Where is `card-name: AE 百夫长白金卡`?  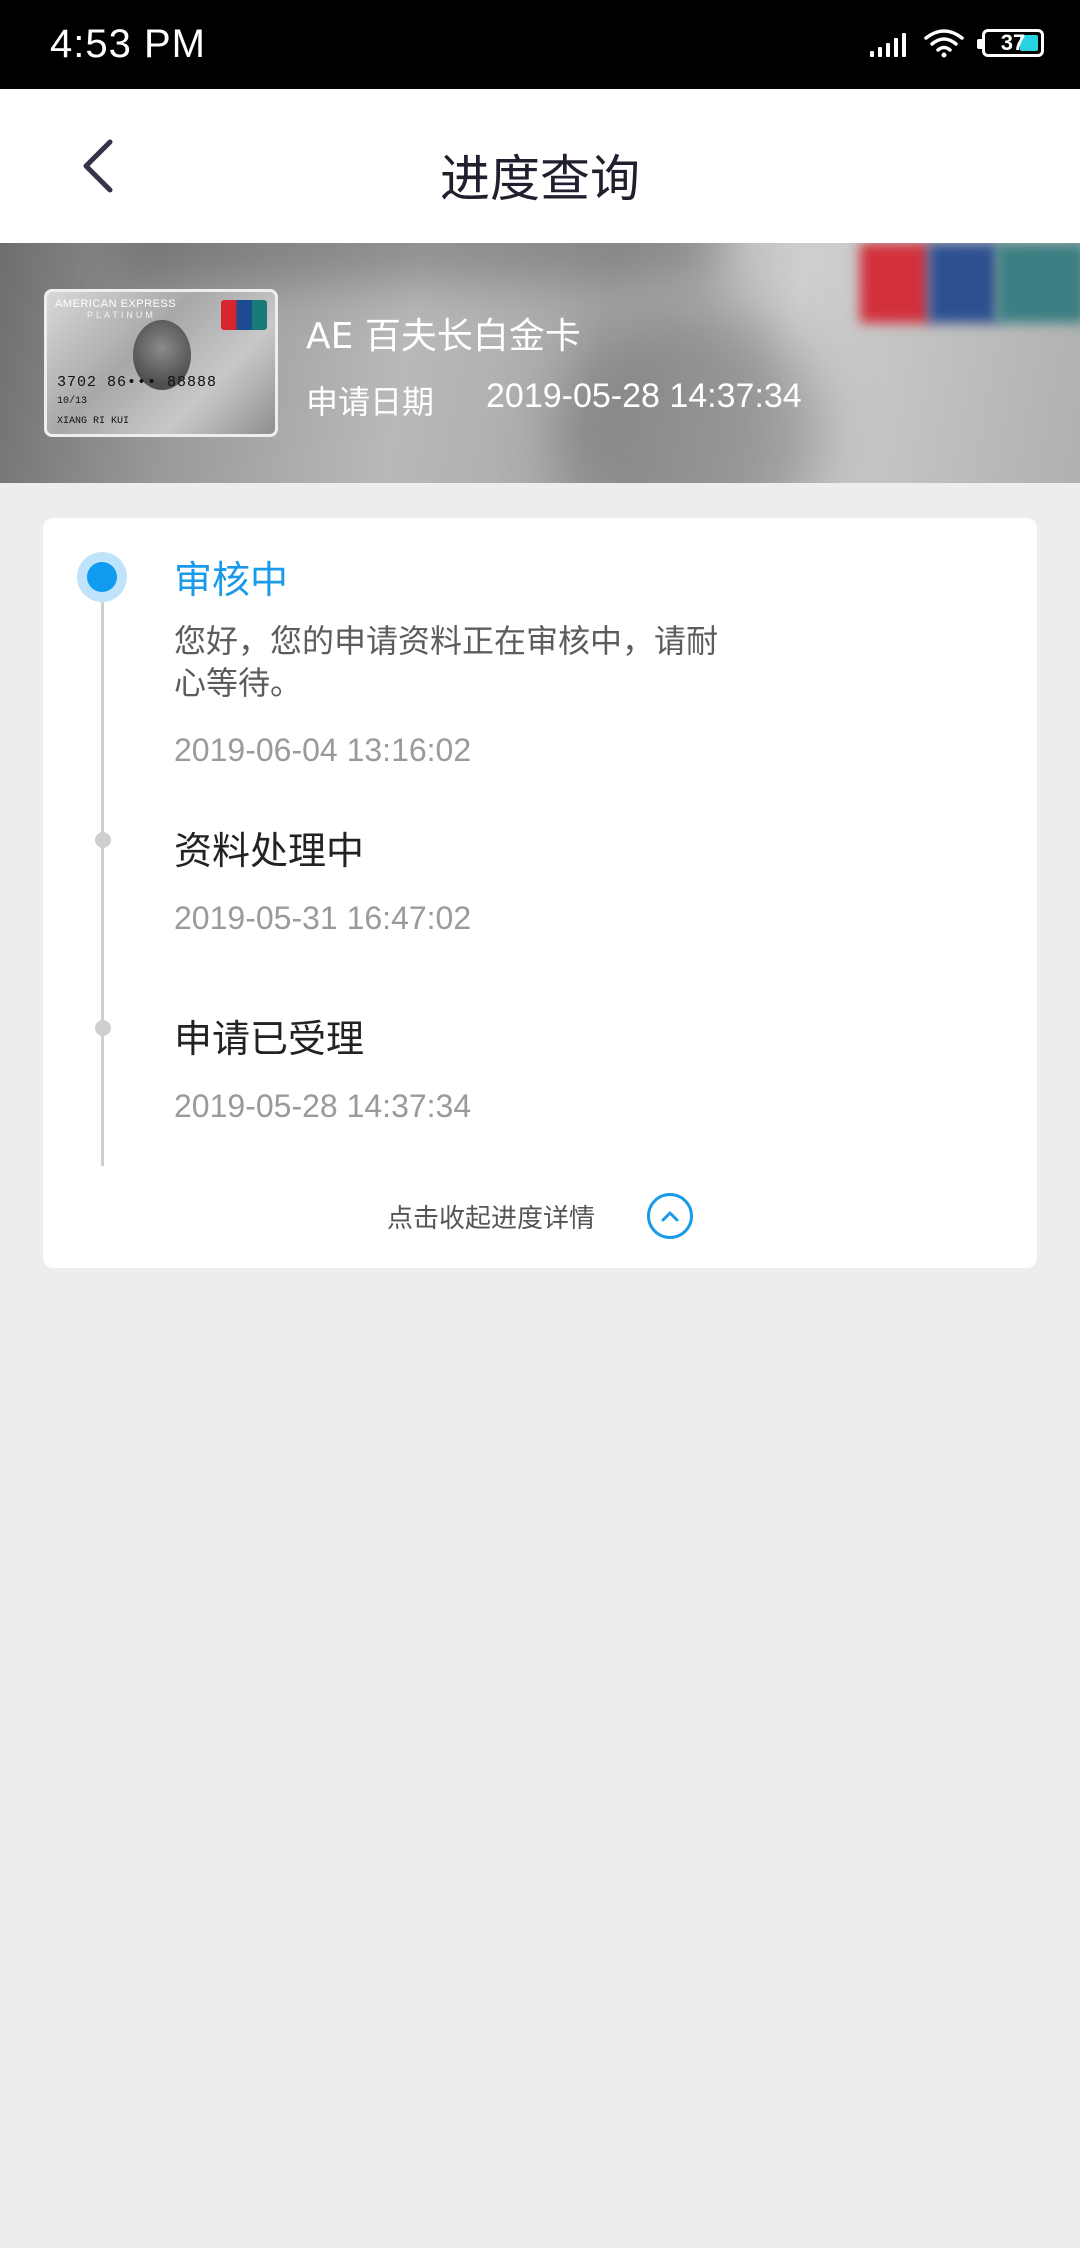
card-name: AE 百夫长白金卡 is located at coordinates (443, 336).